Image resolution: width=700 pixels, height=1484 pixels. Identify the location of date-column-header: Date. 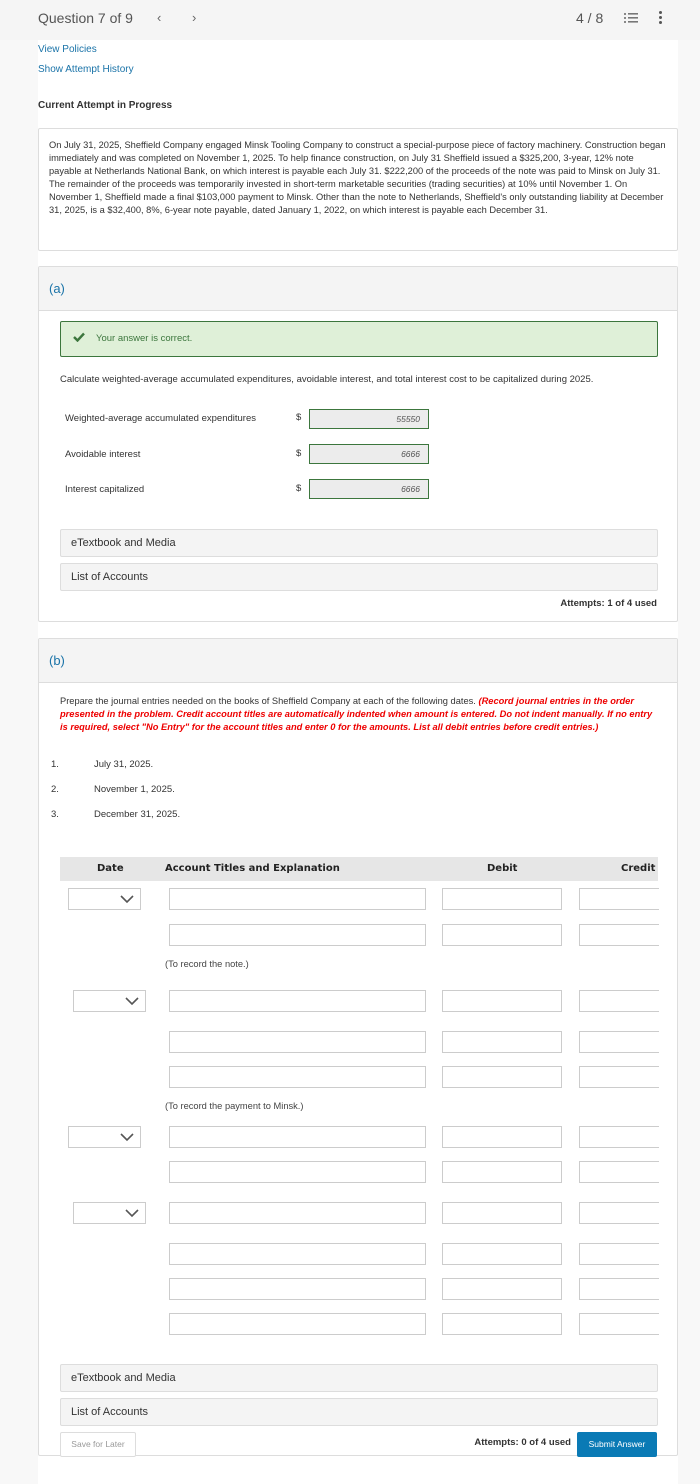
(110, 868).